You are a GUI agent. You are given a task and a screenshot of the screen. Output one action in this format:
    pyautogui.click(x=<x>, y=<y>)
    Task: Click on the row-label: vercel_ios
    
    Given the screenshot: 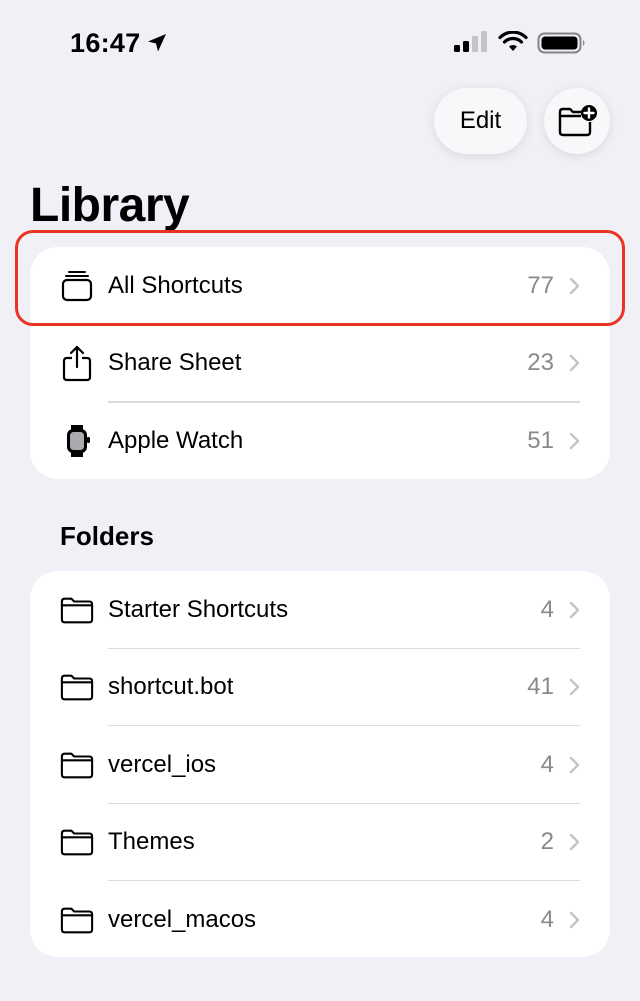 What is the action you would take?
    pyautogui.click(x=162, y=764)
    